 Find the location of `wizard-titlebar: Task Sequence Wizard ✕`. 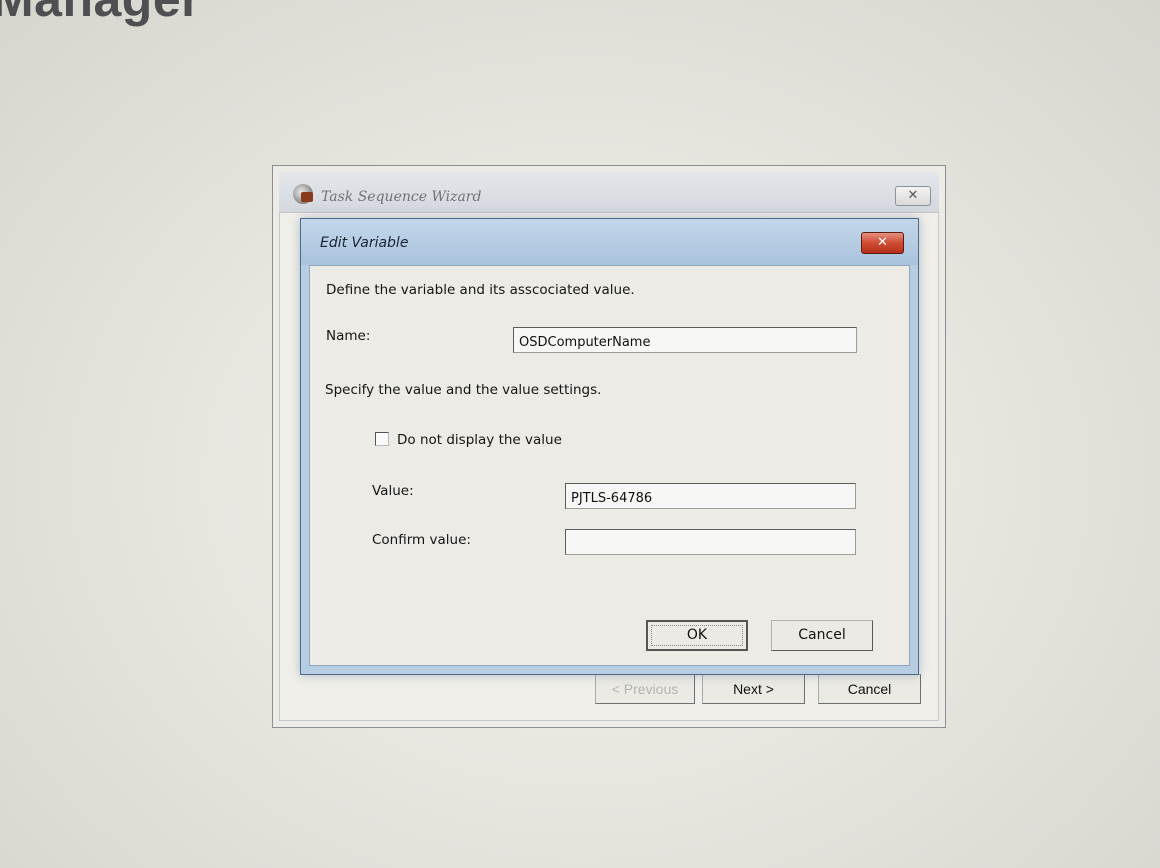

wizard-titlebar: Task Sequence Wizard ✕ is located at coordinates (609, 192).